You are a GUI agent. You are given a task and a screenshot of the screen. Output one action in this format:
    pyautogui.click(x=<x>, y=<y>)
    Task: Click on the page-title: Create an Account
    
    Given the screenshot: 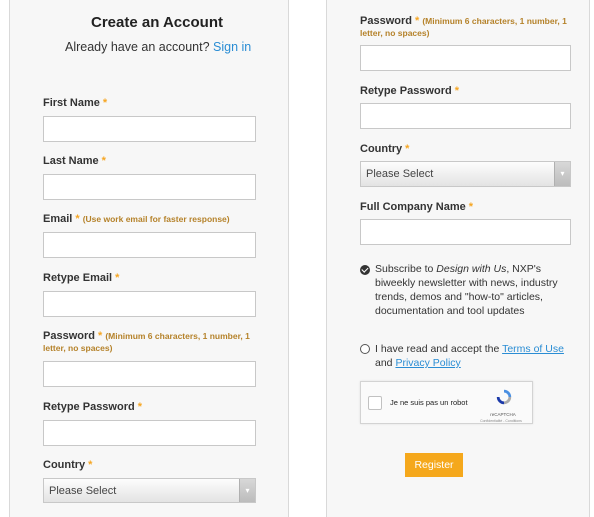 What is the action you would take?
    pyautogui.click(x=157, y=22)
    